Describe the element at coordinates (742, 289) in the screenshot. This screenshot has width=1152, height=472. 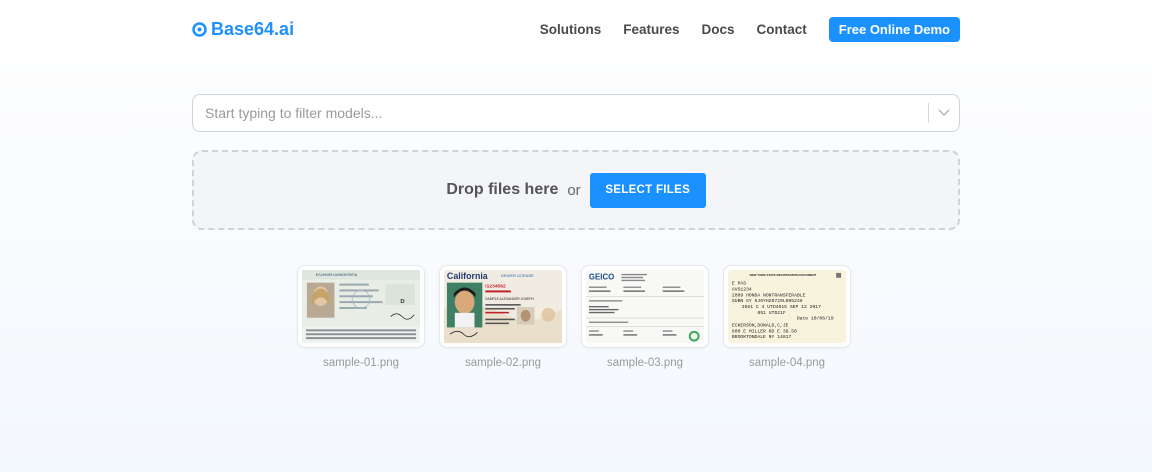
I see `sample-line: AVS1234` at that location.